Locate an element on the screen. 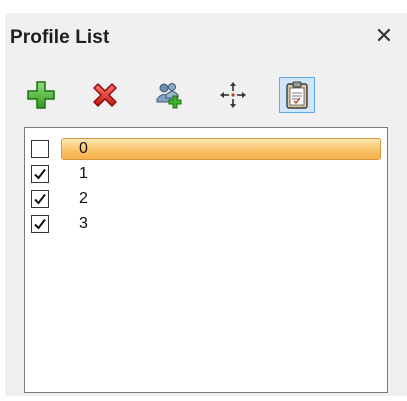 This screenshot has width=407, height=401. list-item: 1 is located at coordinates (205, 174).